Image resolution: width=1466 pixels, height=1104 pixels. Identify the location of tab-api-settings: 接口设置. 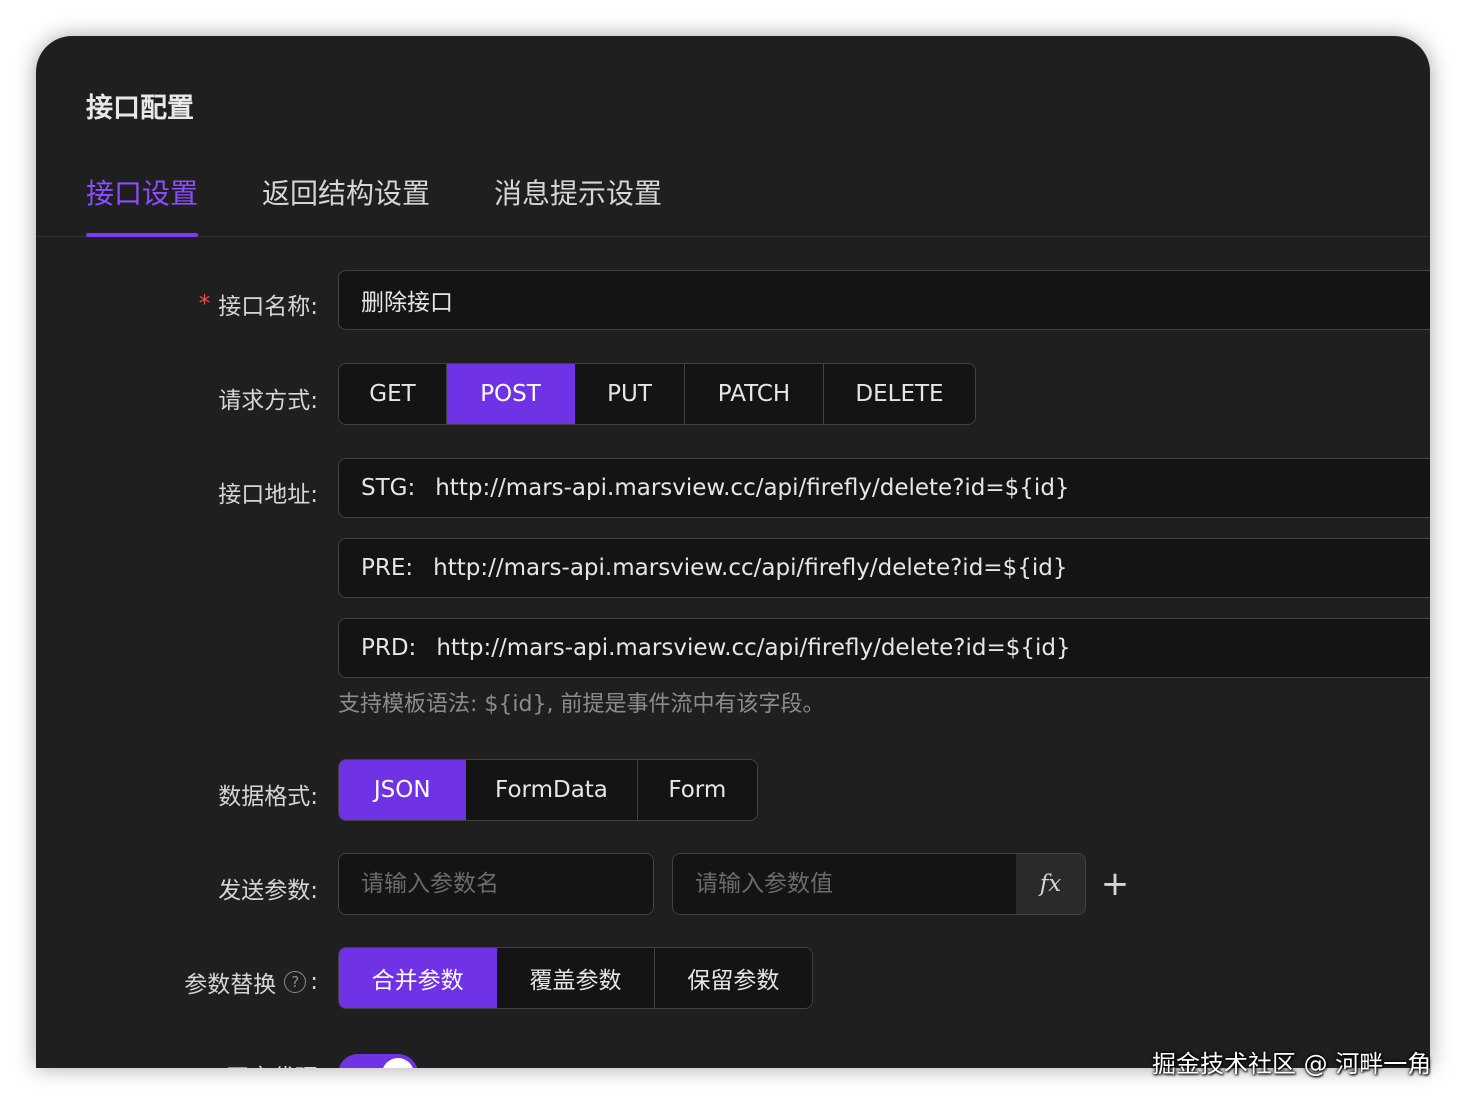
(142, 192).